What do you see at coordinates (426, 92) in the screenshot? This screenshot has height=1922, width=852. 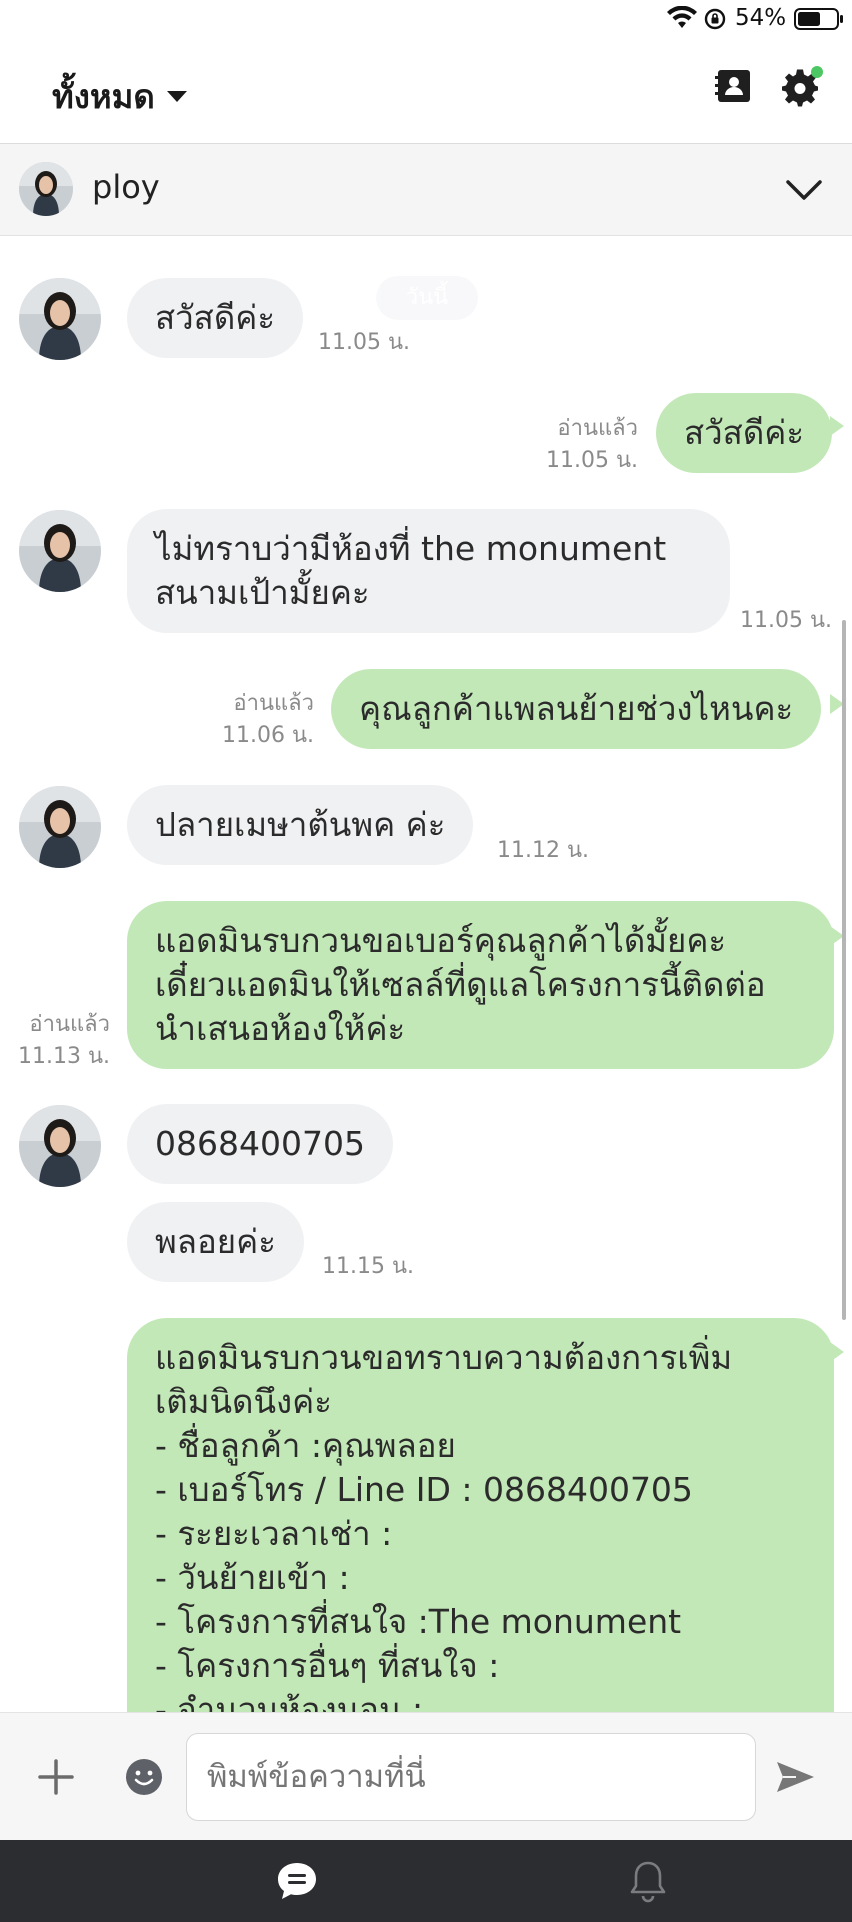 I see `top-header: ทั้งหมด` at bounding box center [426, 92].